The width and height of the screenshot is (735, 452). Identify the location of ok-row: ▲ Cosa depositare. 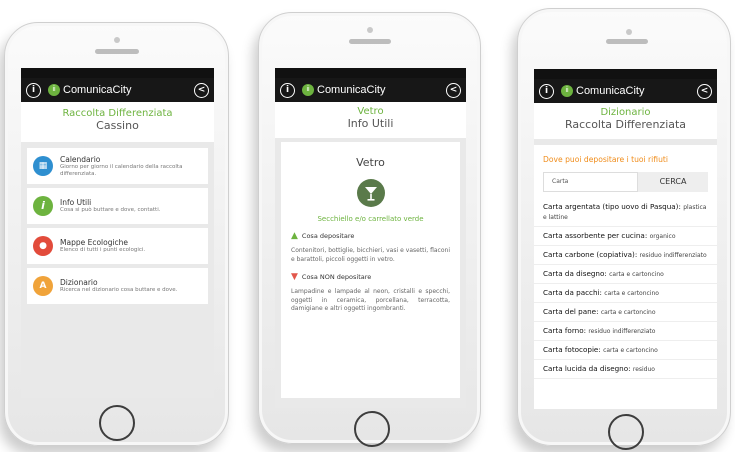
(370, 236).